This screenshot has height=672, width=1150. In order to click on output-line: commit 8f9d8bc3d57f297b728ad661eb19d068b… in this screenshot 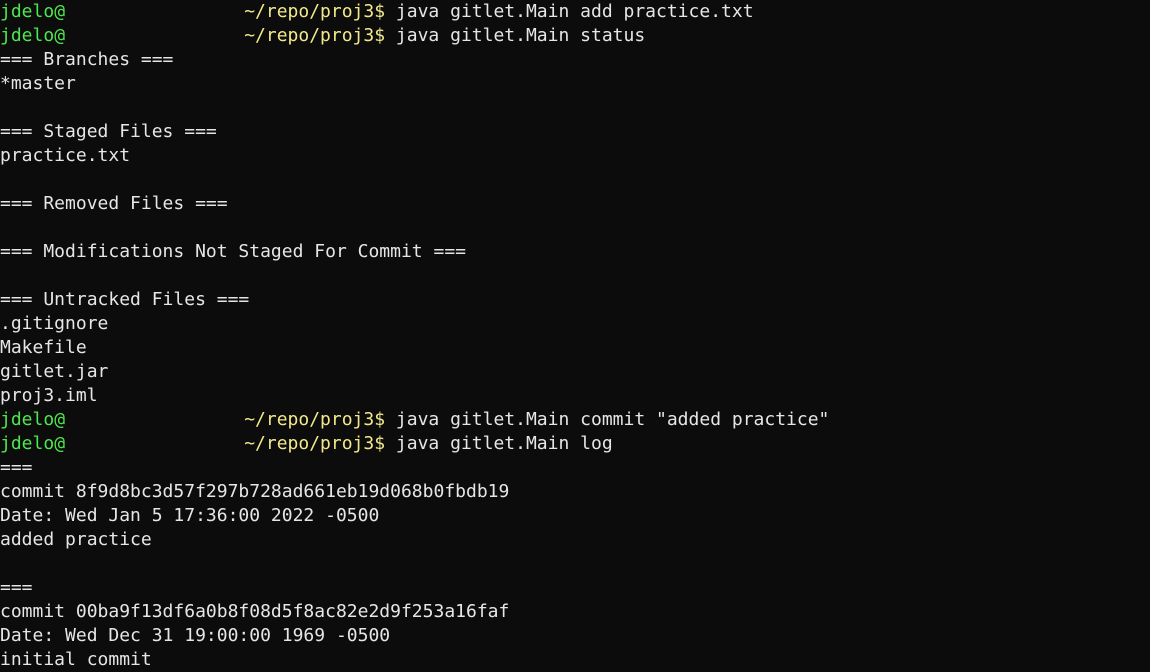, I will do `click(255, 491)`.